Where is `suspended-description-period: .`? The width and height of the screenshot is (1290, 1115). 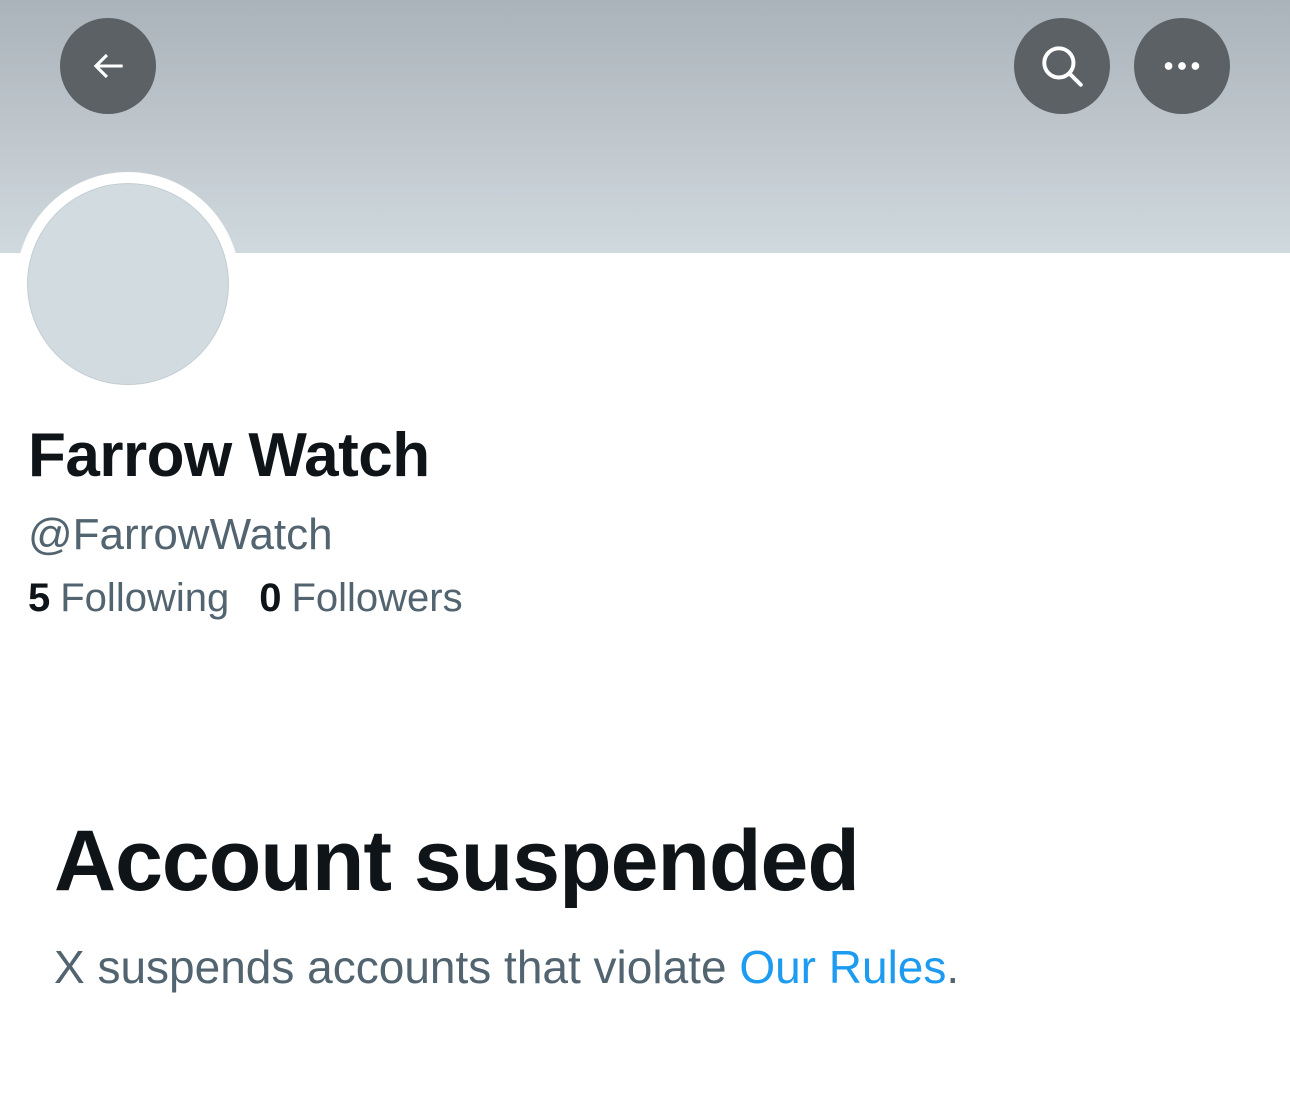
suspended-description-period: . is located at coordinates (953, 967).